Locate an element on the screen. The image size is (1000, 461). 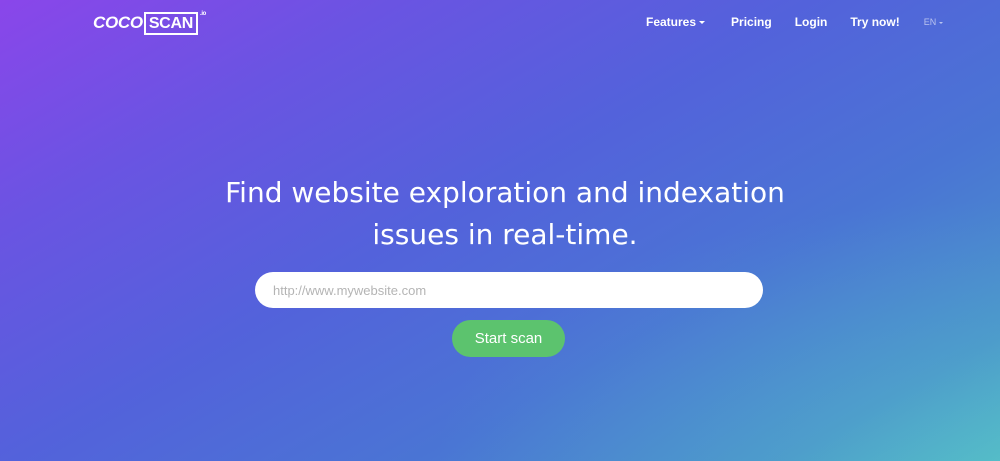
nav-features-label: Features is located at coordinates (671, 22).